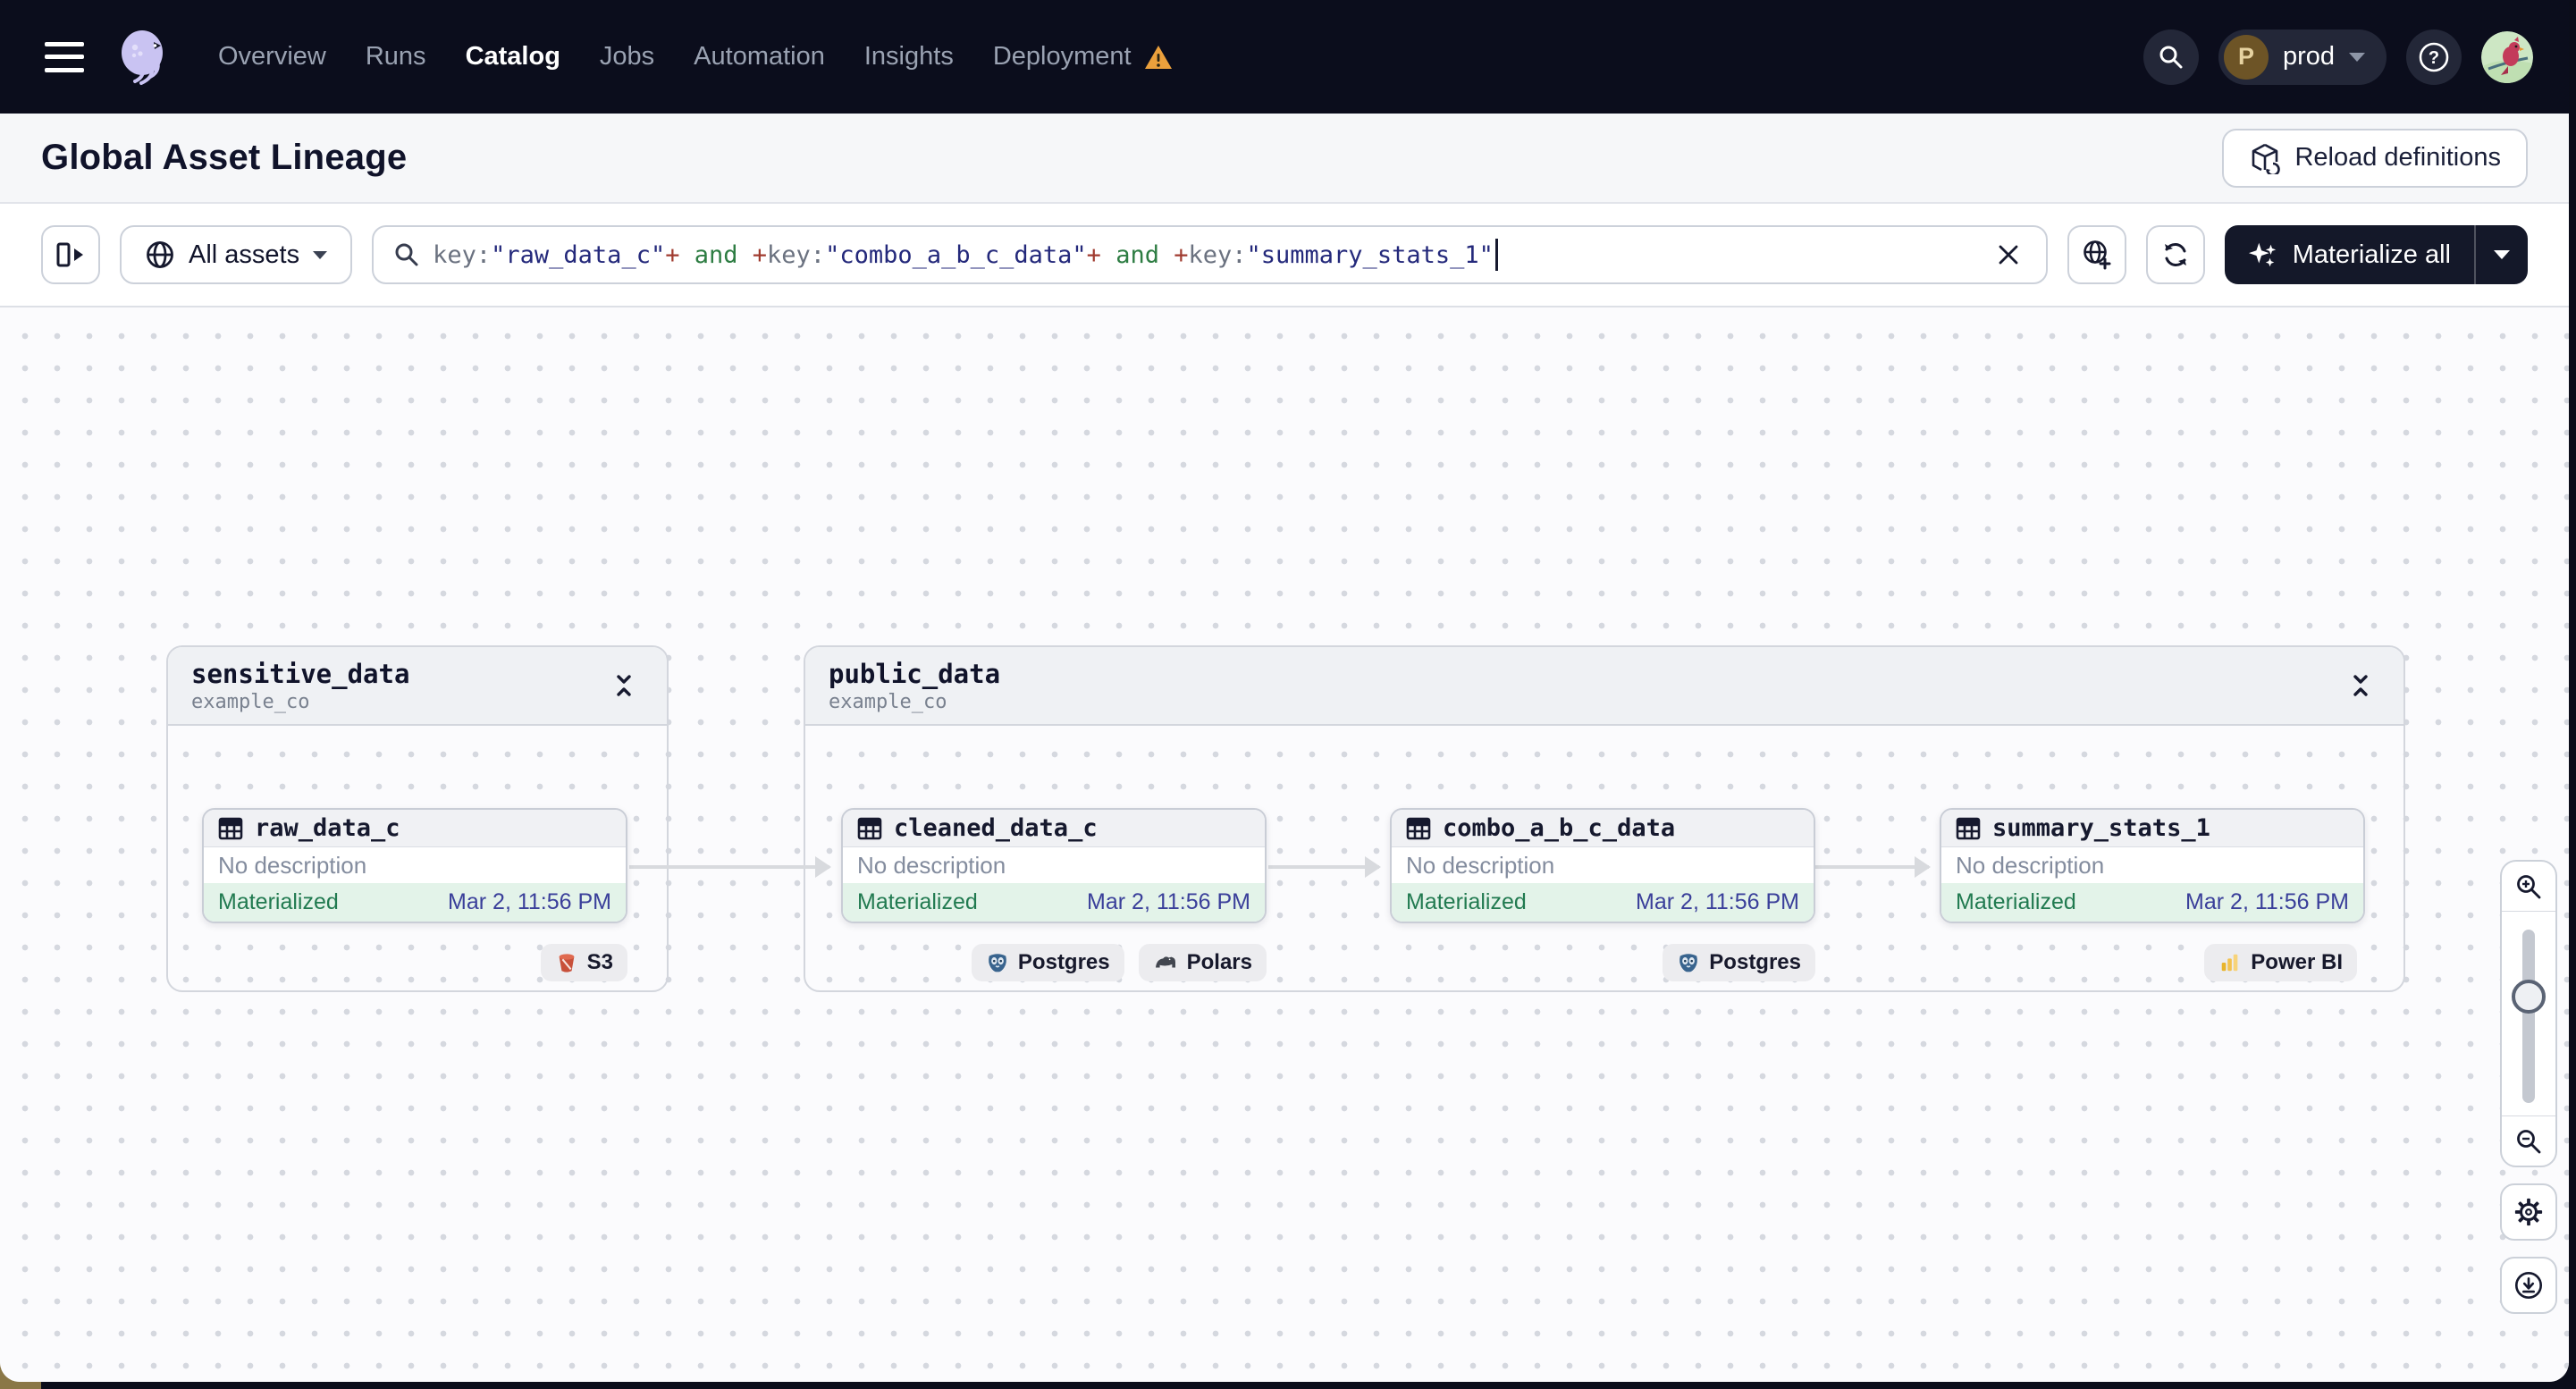 This screenshot has height=1389, width=2576. Describe the element at coordinates (2262, 254) in the screenshot. I see `sparkle-icon` at that location.